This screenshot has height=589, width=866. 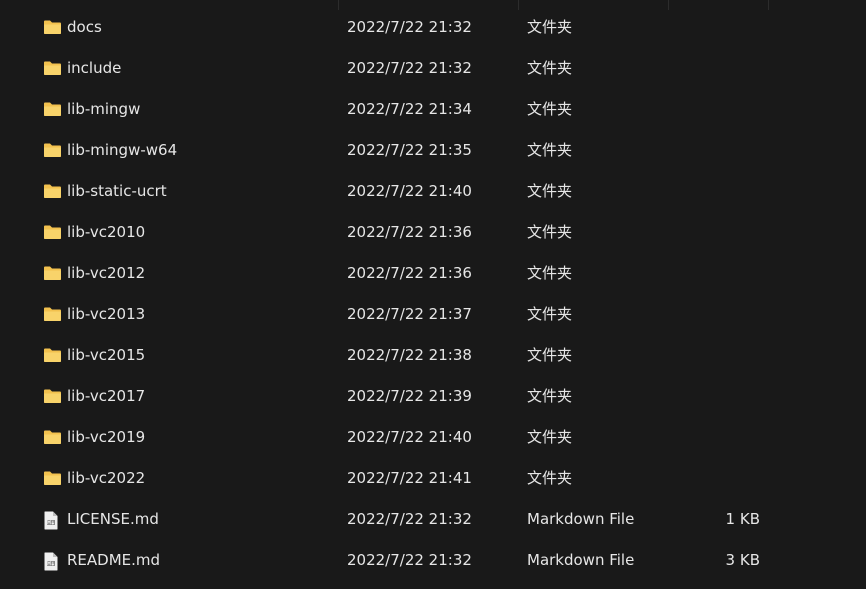 I want to click on file-row: lib-static-ucrt 2022/7/22 21:40 文件夹, so click(x=433, y=191).